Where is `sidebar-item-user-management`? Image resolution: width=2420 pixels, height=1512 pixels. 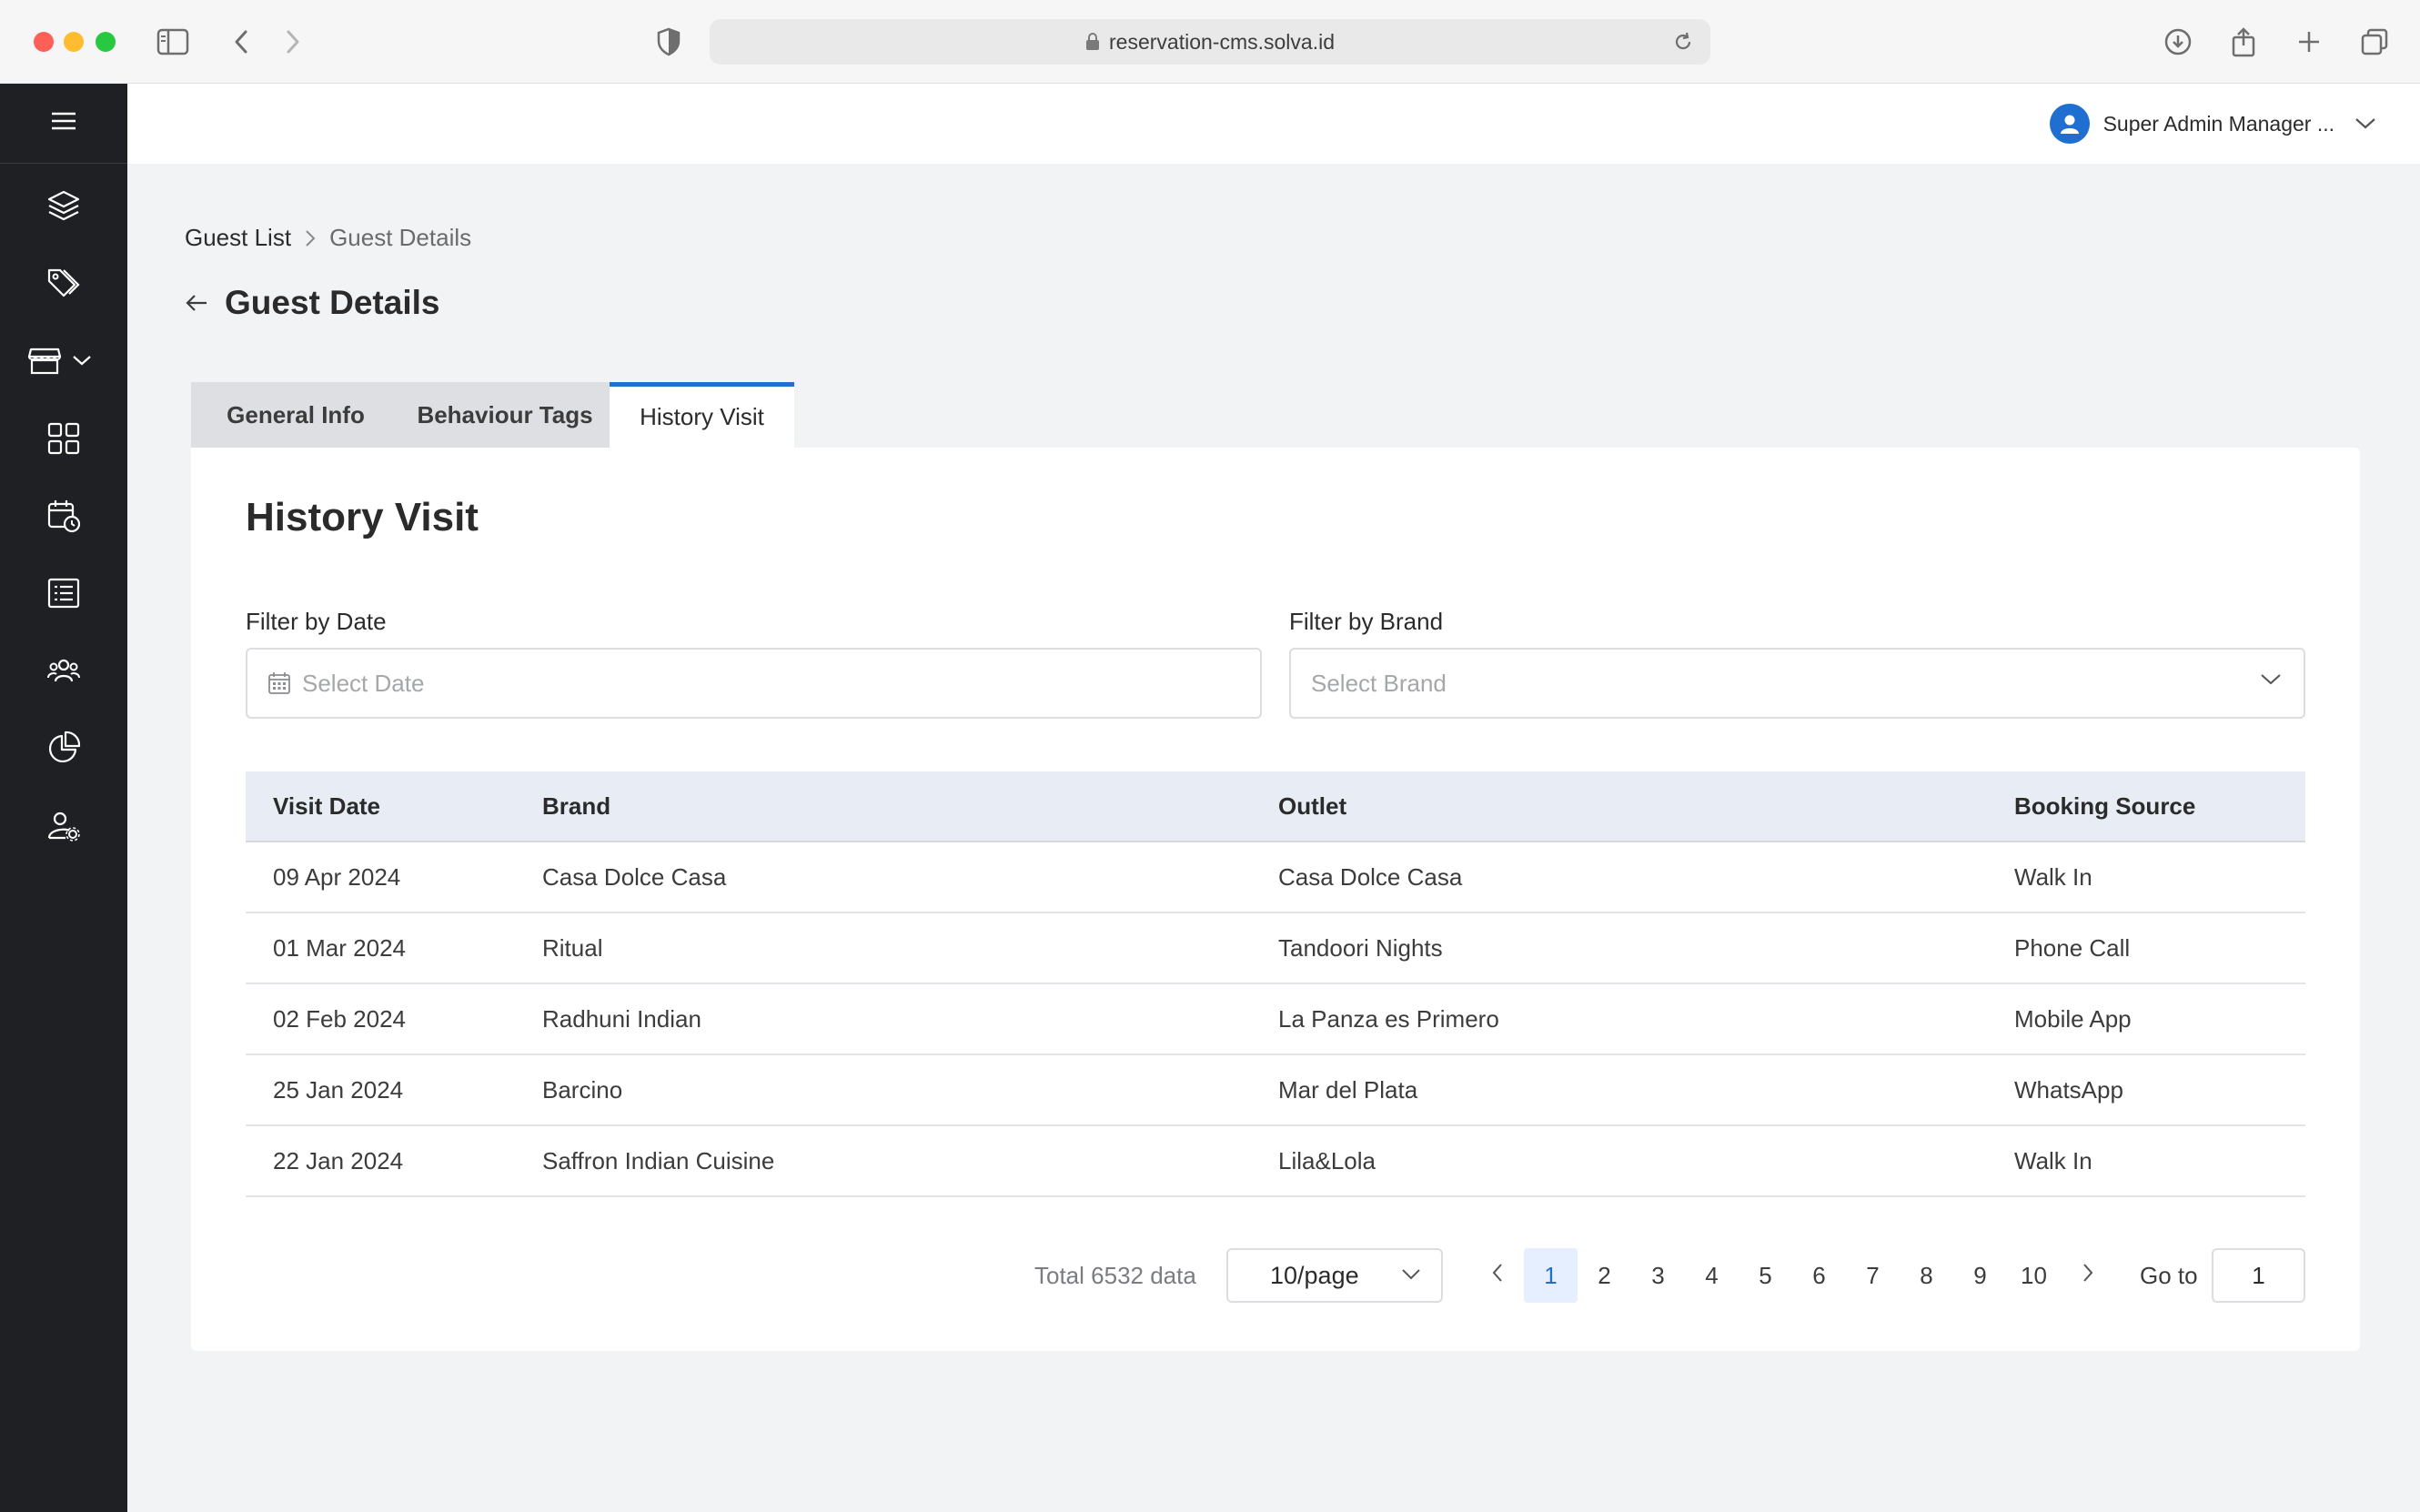 sidebar-item-user-management is located at coordinates (63, 828).